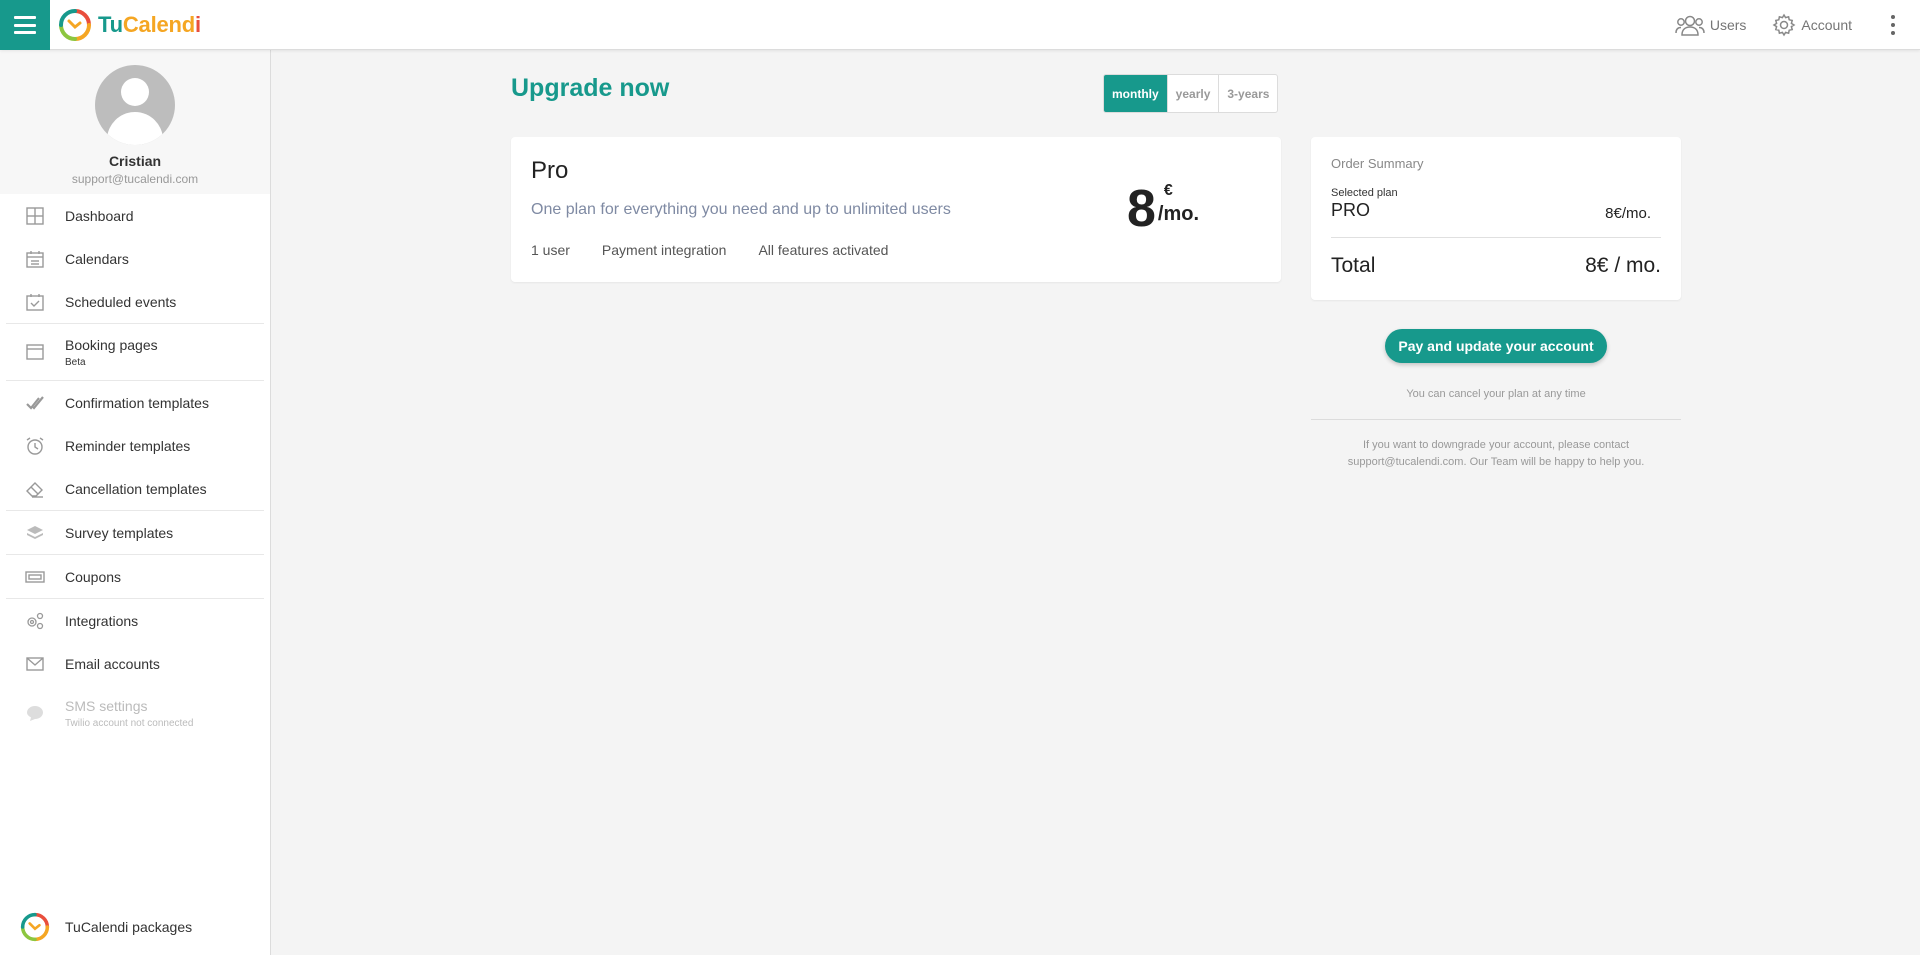  I want to click on sidebar-item-label: Cancellation templates, so click(136, 488).